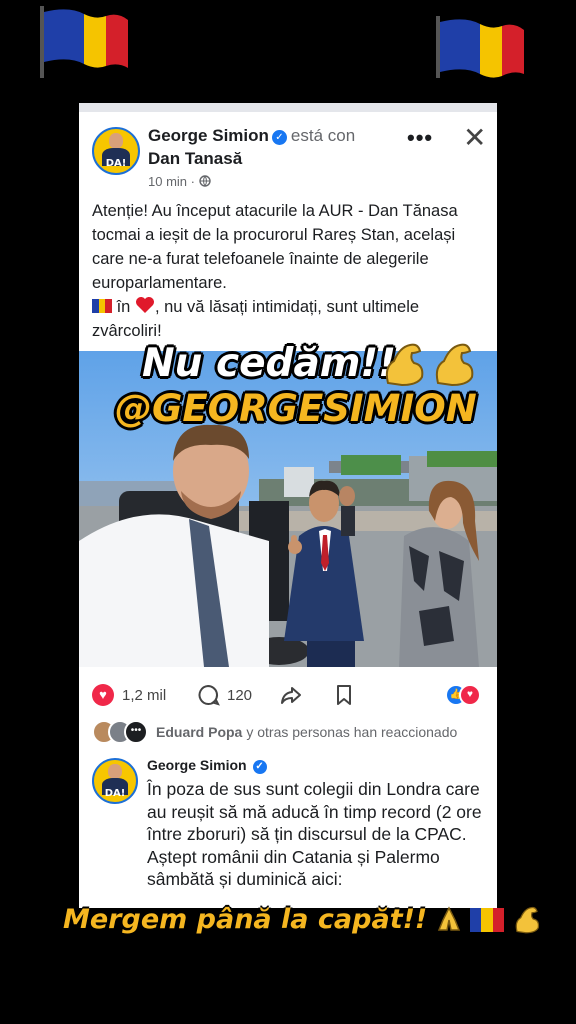 This screenshot has height=1024, width=576. I want to click on overlay-handle: @GEORGESIMION, so click(296, 408).